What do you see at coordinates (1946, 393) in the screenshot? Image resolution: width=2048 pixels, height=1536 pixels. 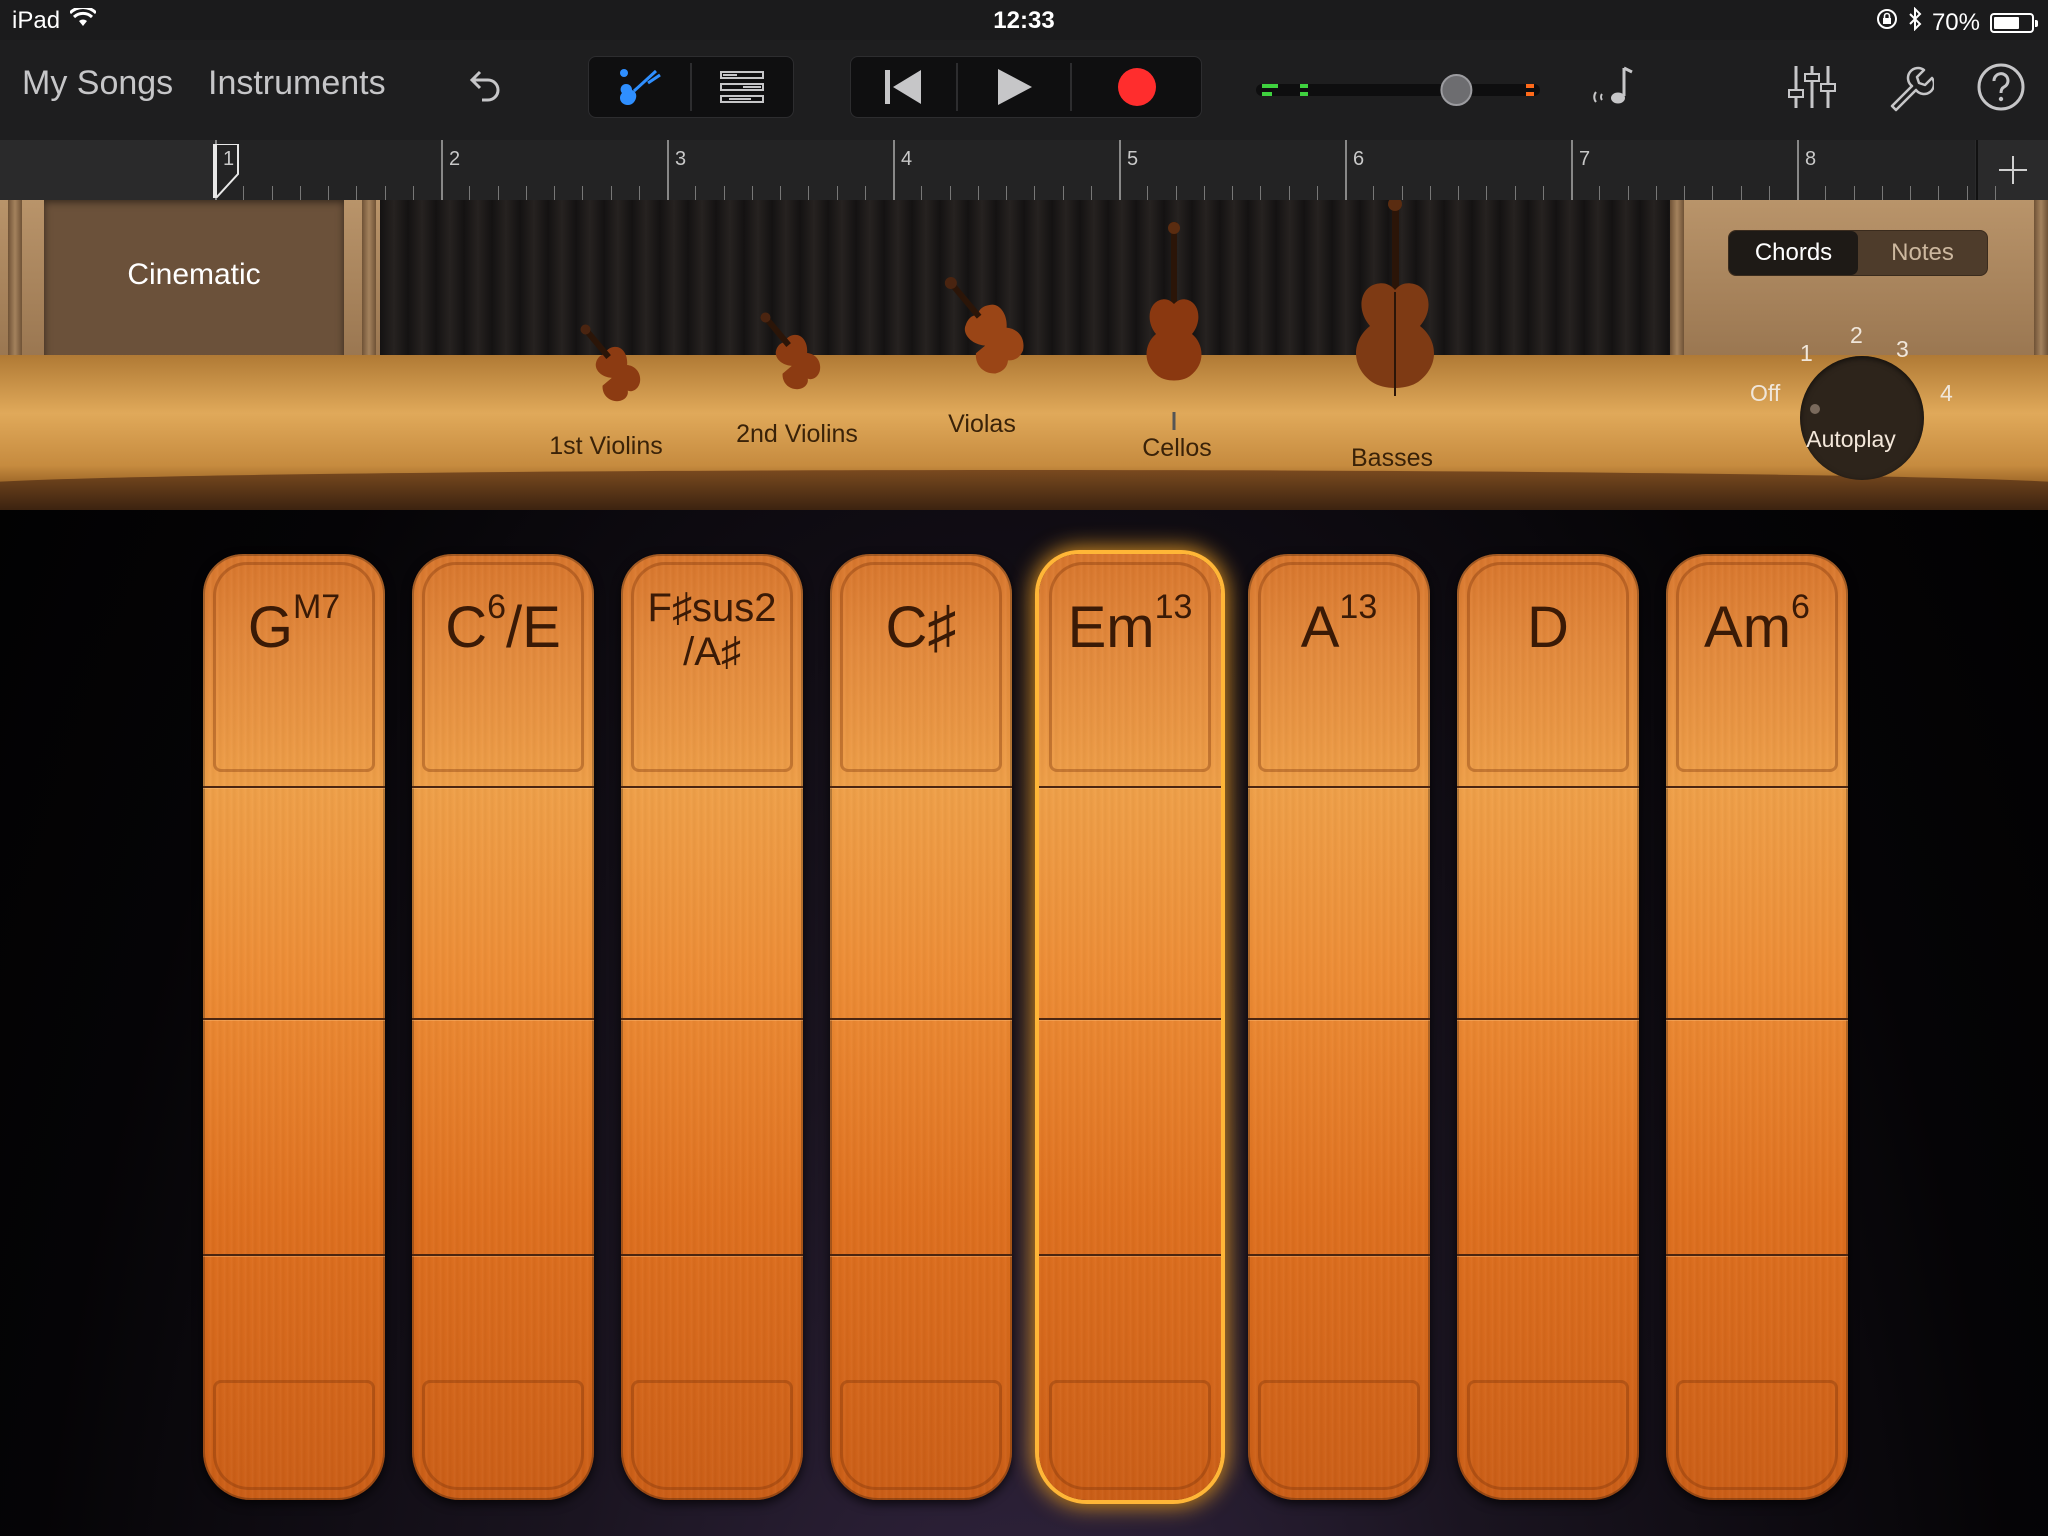 I see `autoplay-4: 4` at bounding box center [1946, 393].